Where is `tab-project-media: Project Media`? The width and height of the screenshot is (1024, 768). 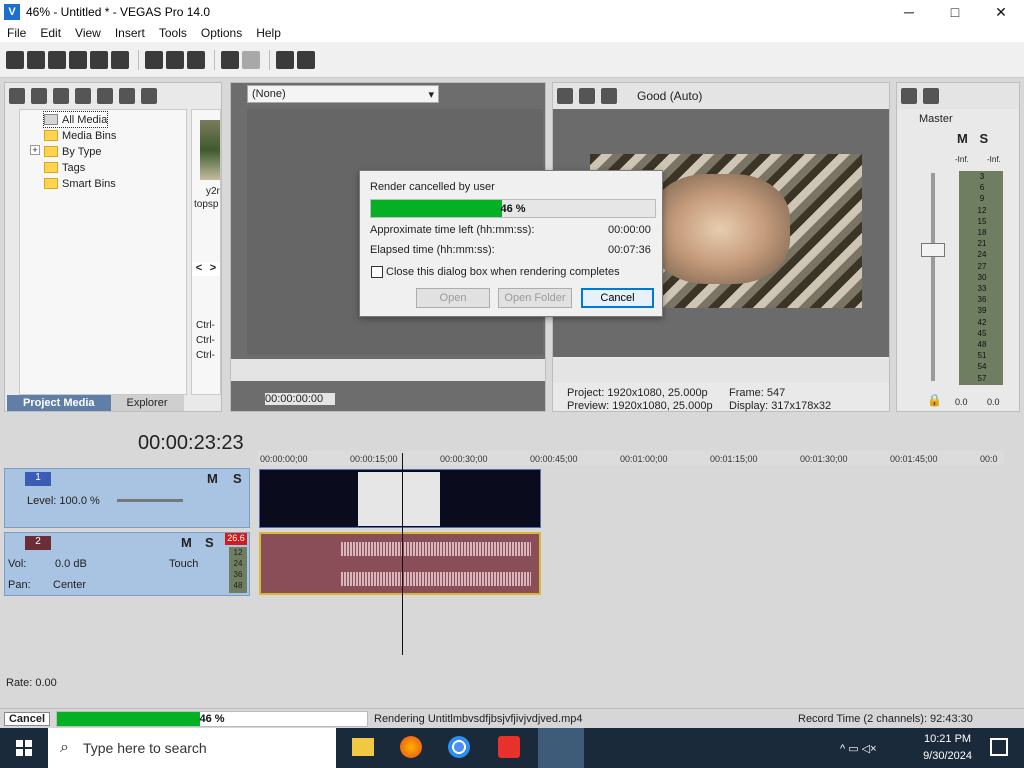
tab-project-media: Project Media is located at coordinates (59, 403).